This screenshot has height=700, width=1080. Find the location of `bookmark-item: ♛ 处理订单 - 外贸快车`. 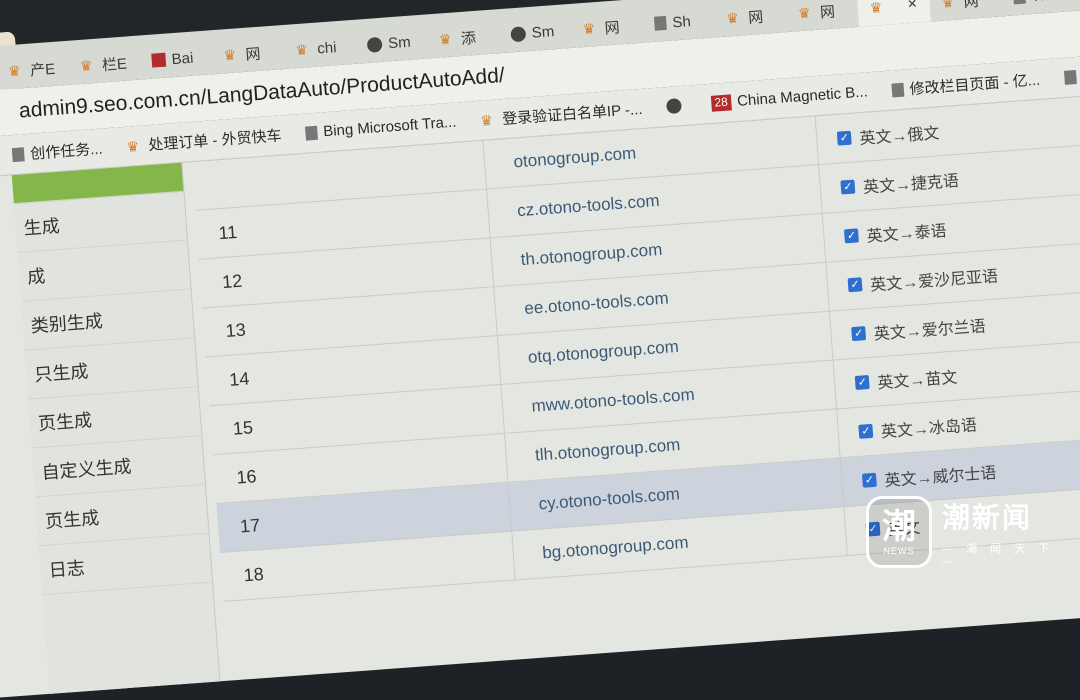

bookmark-item: ♛ 处理订单 - 外贸快车 is located at coordinates (204, 140).